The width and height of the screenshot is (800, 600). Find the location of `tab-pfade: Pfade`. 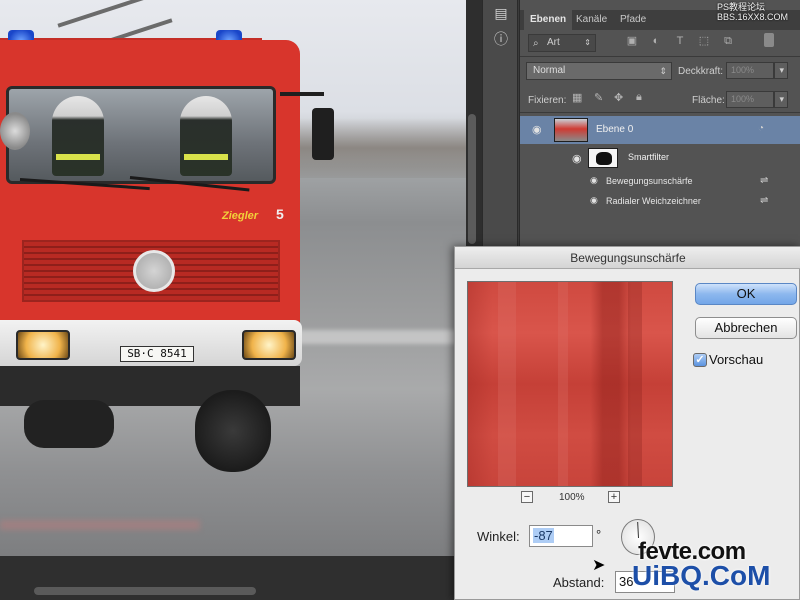

tab-pfade: Pfade is located at coordinates (633, 20).